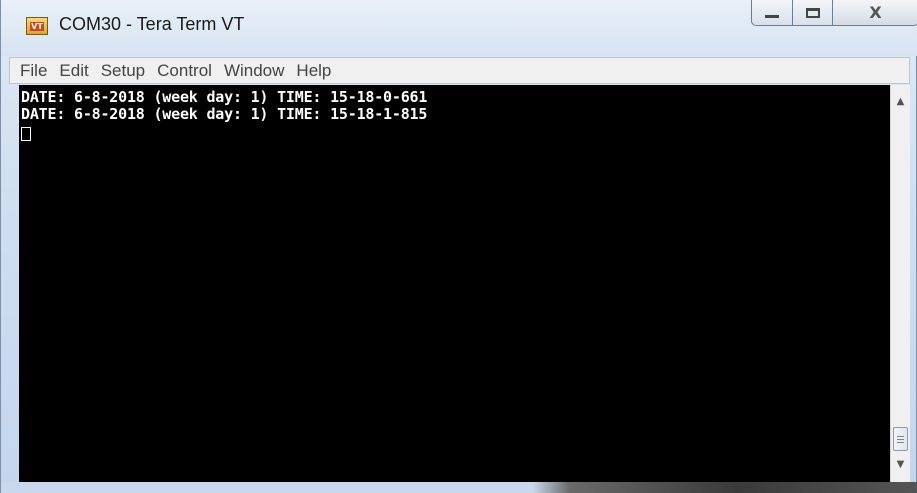 This screenshot has height=493, width=917. I want to click on title-bar: VT COM30 - Tera Term VT X, so click(459, 28).